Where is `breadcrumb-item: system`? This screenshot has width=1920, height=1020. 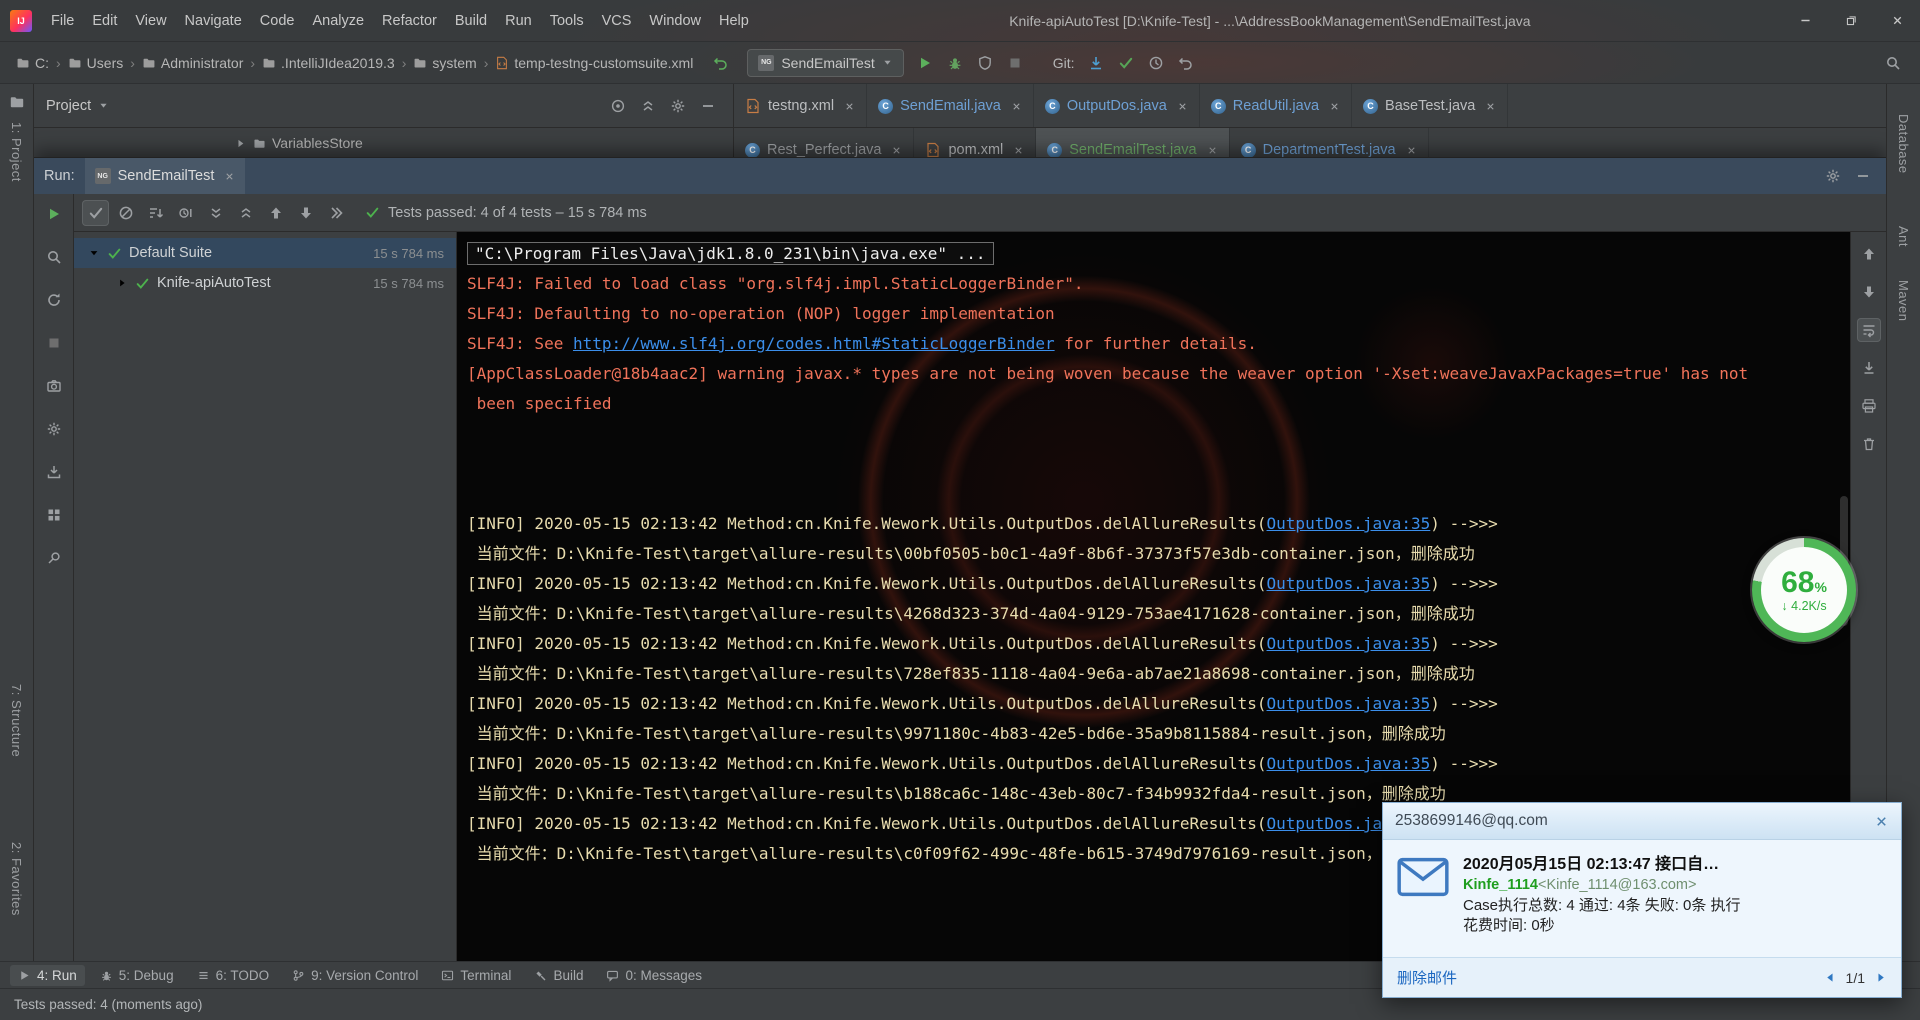 breadcrumb-item: system is located at coordinates (444, 63).